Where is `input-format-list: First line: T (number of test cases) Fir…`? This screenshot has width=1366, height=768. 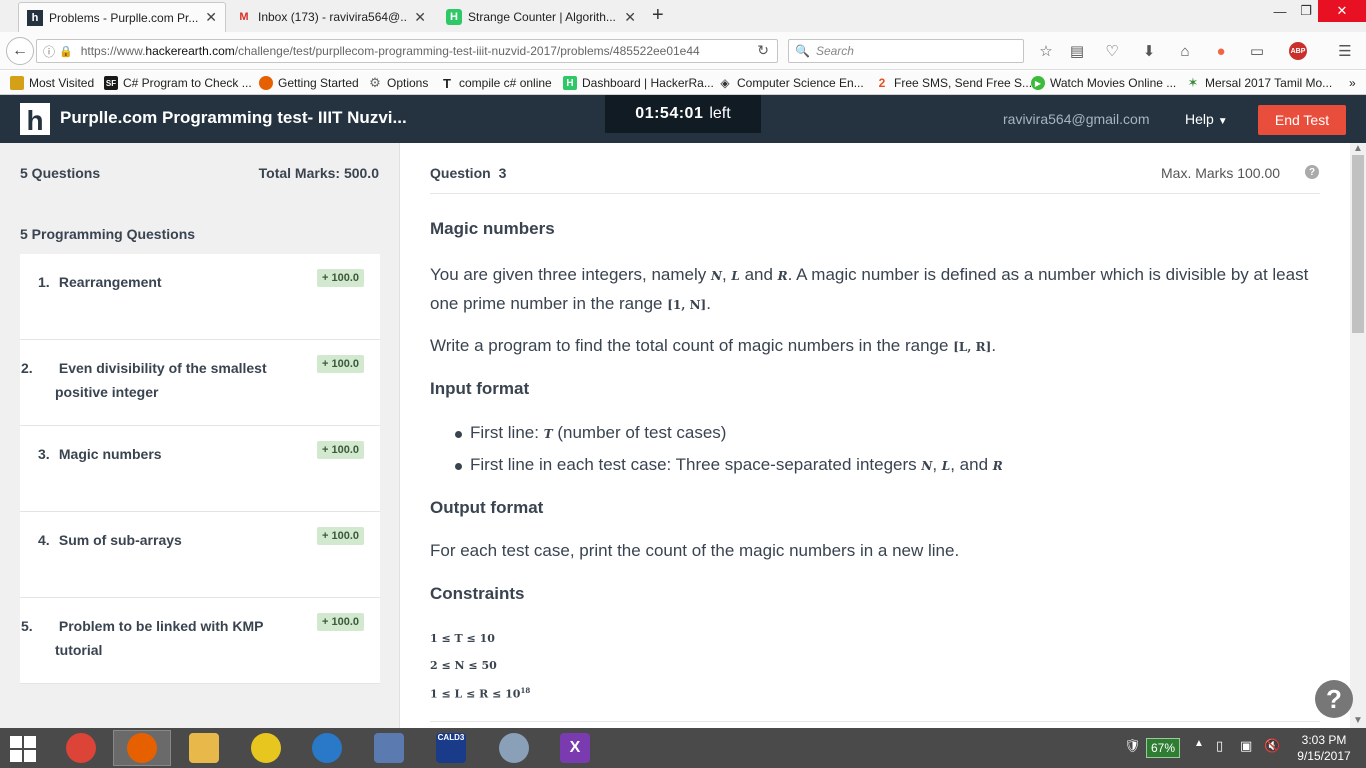
input-format-list: First line: T (number of test cases) Fir… is located at coordinates (885, 453).